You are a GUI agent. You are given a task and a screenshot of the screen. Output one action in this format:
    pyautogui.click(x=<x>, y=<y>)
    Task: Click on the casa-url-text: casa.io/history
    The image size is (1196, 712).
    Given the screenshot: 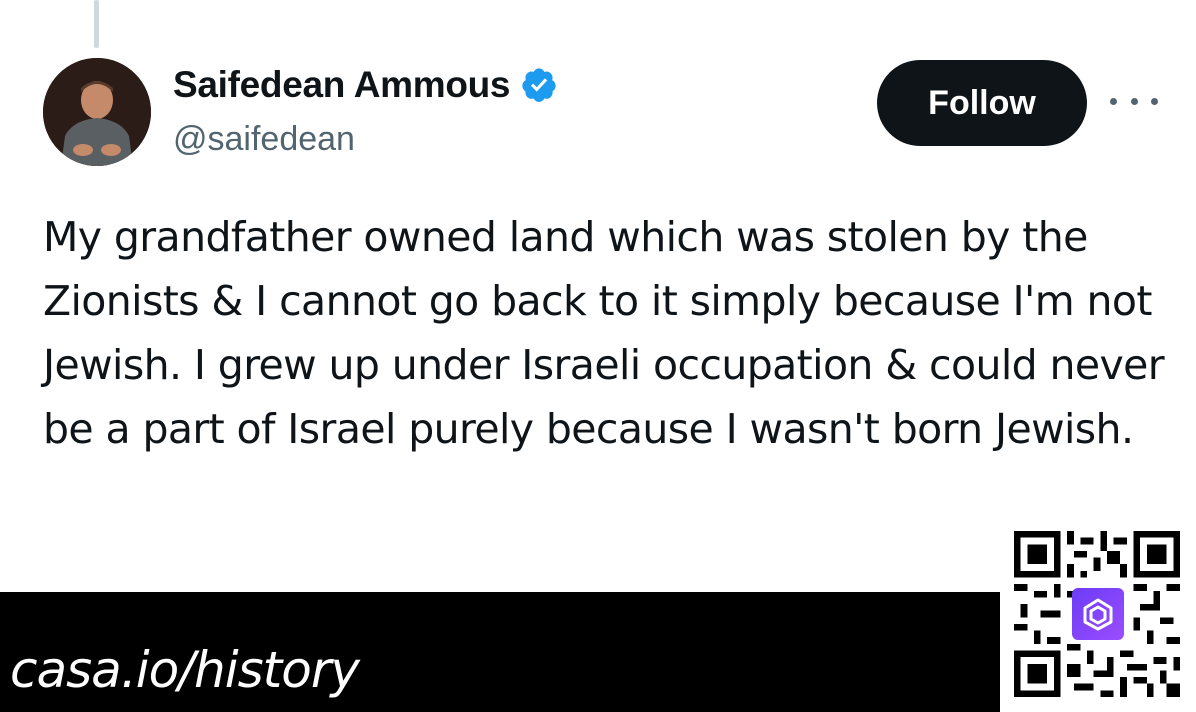 What is the action you would take?
    pyautogui.click(x=185, y=670)
    